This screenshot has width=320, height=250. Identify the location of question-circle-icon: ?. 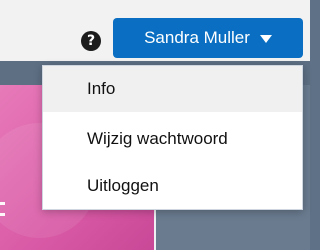
(91, 41).